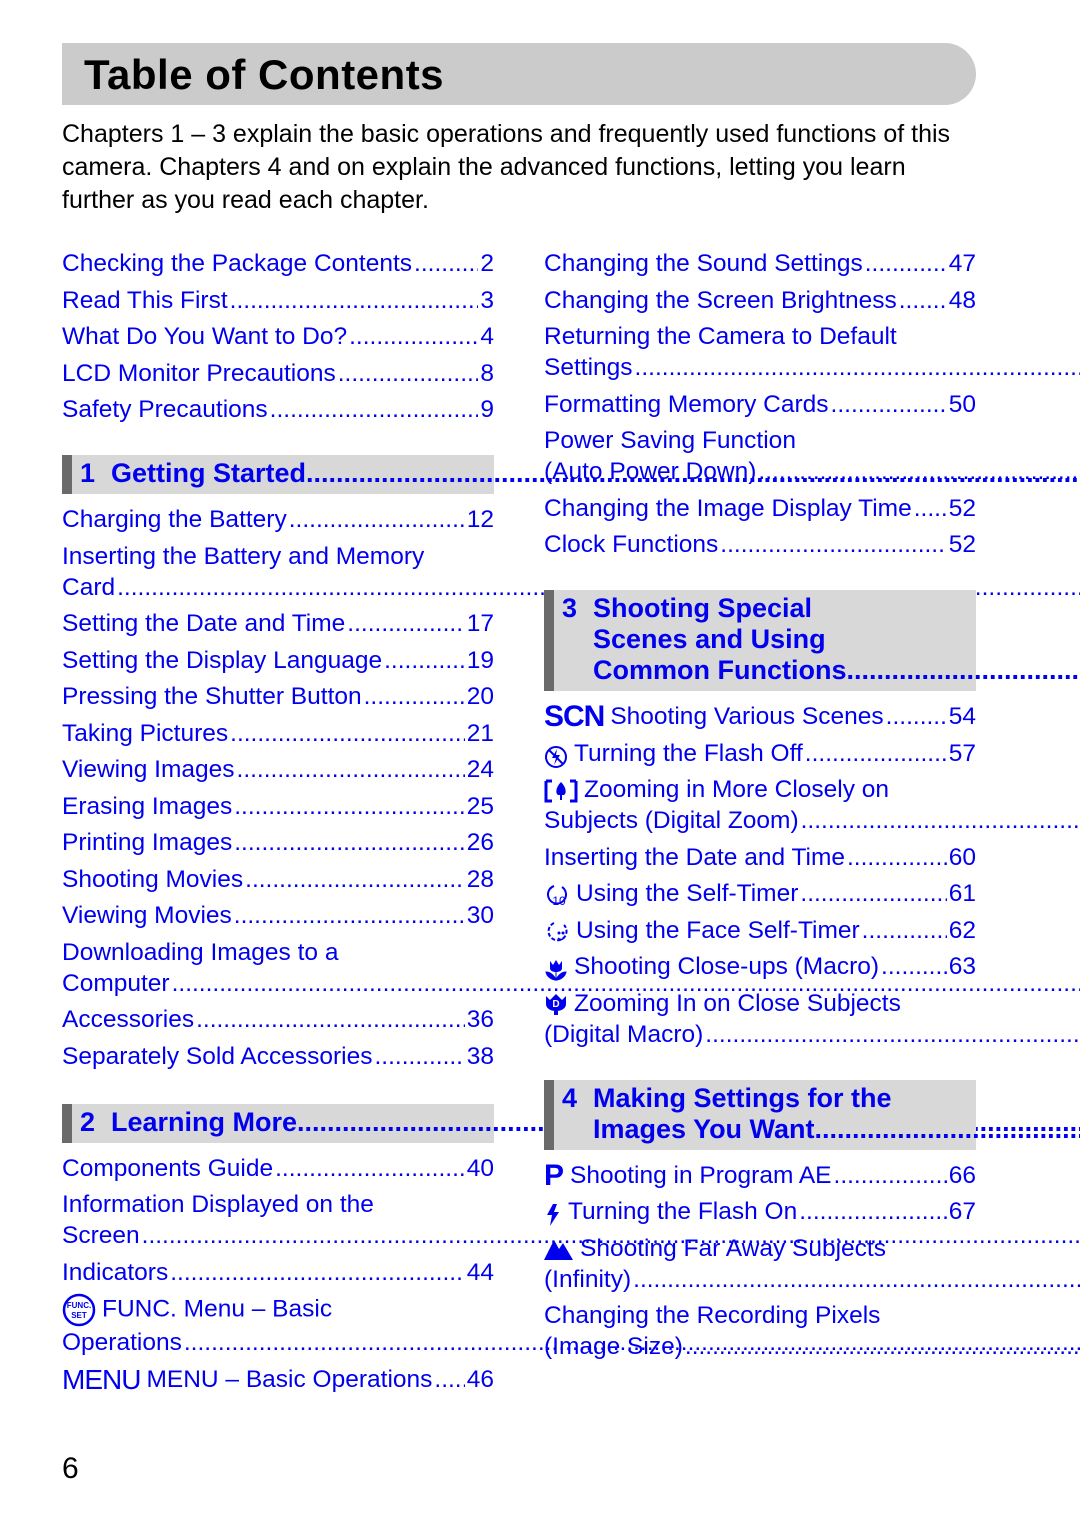 Image resolution: width=1080 pixels, height=1521 pixels. What do you see at coordinates (79, 1305) in the screenshot?
I see `svg-text: FUNC.` at bounding box center [79, 1305].